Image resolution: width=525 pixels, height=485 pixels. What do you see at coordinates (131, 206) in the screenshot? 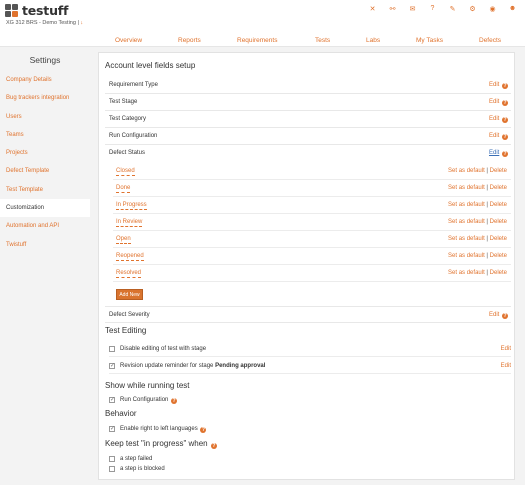
I see `status-name: In Progress` at bounding box center [131, 206].